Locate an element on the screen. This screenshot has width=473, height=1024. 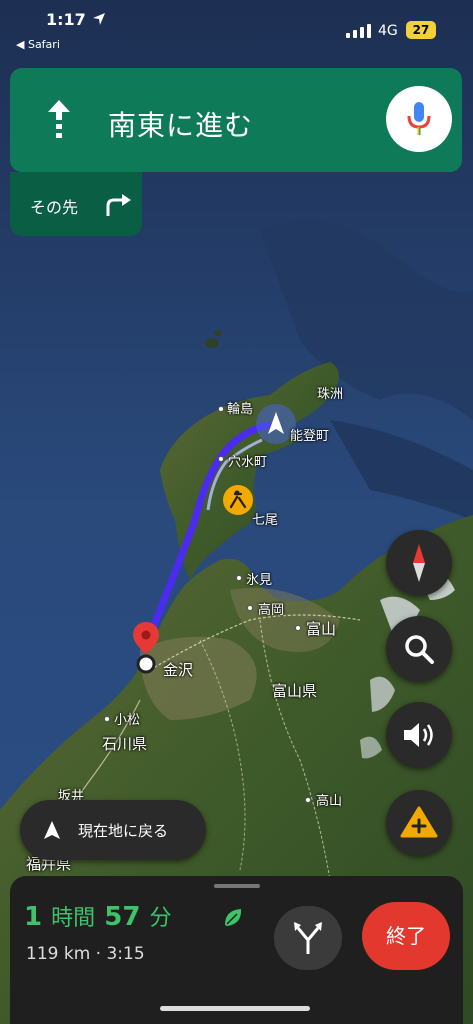
place-label-takaoka: 高岡 is located at coordinates (271, 610).